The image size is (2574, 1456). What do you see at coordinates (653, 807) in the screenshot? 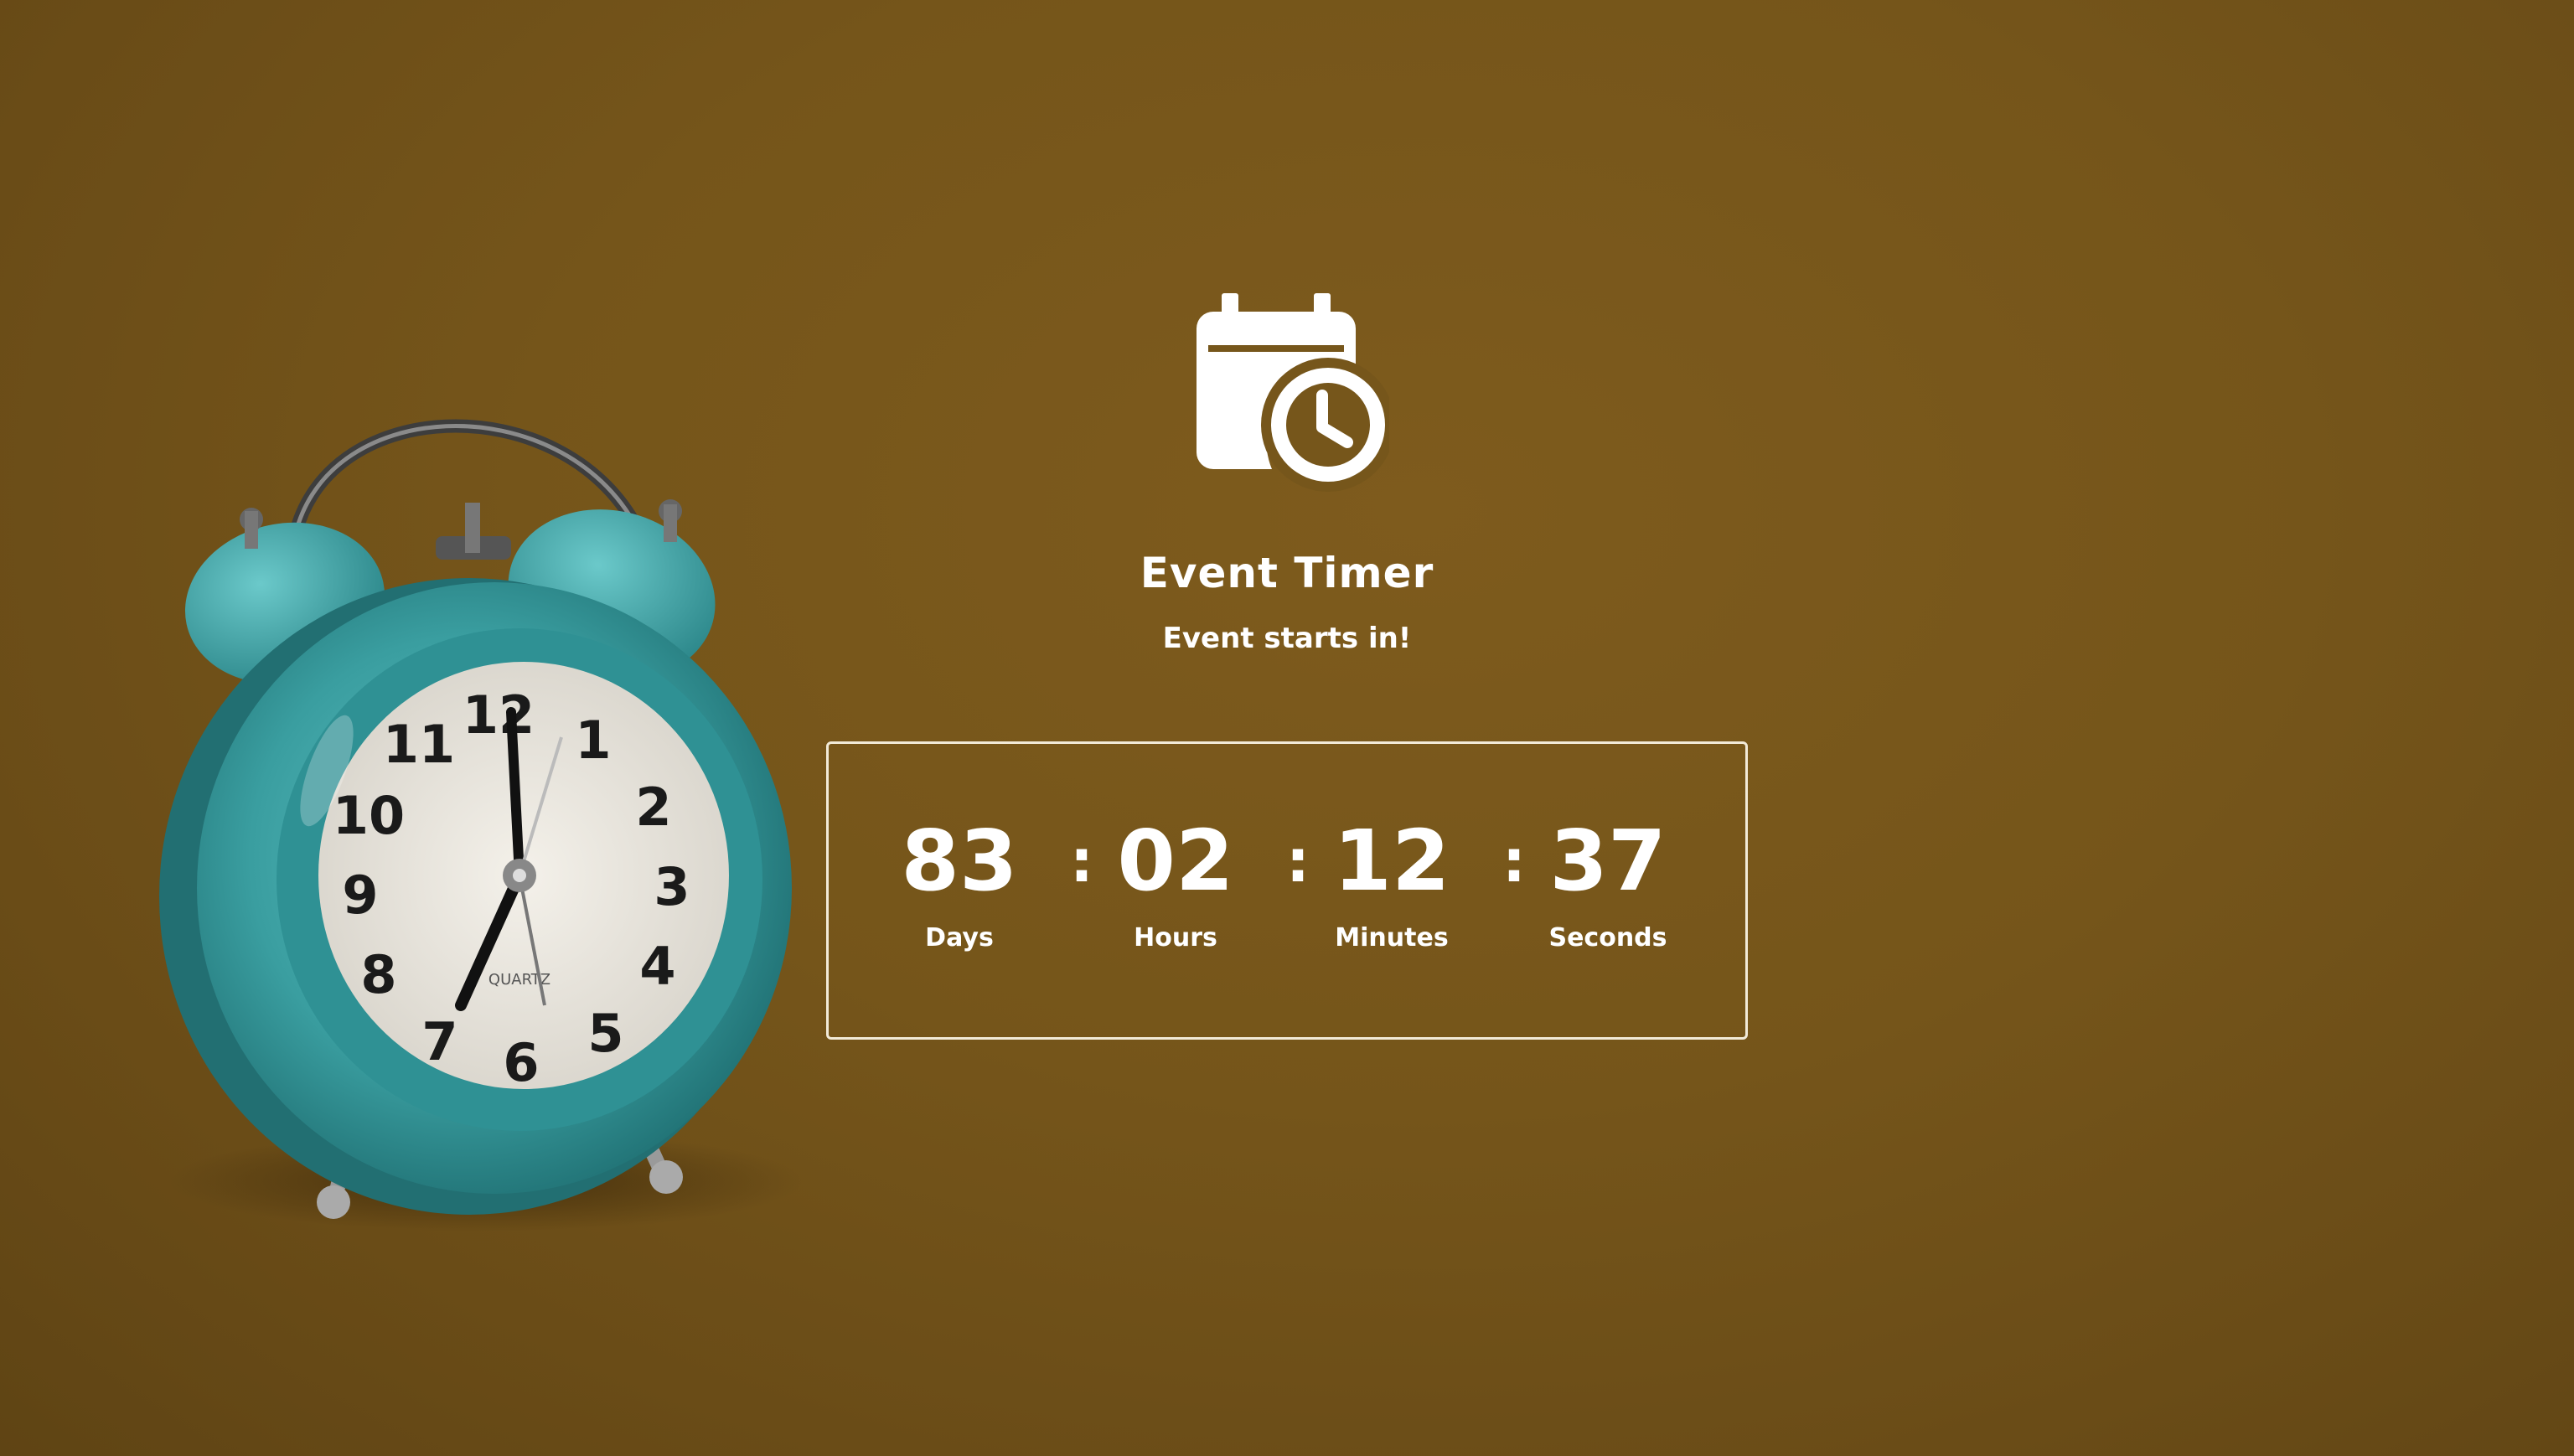
I see `svg-text: 2` at bounding box center [653, 807].